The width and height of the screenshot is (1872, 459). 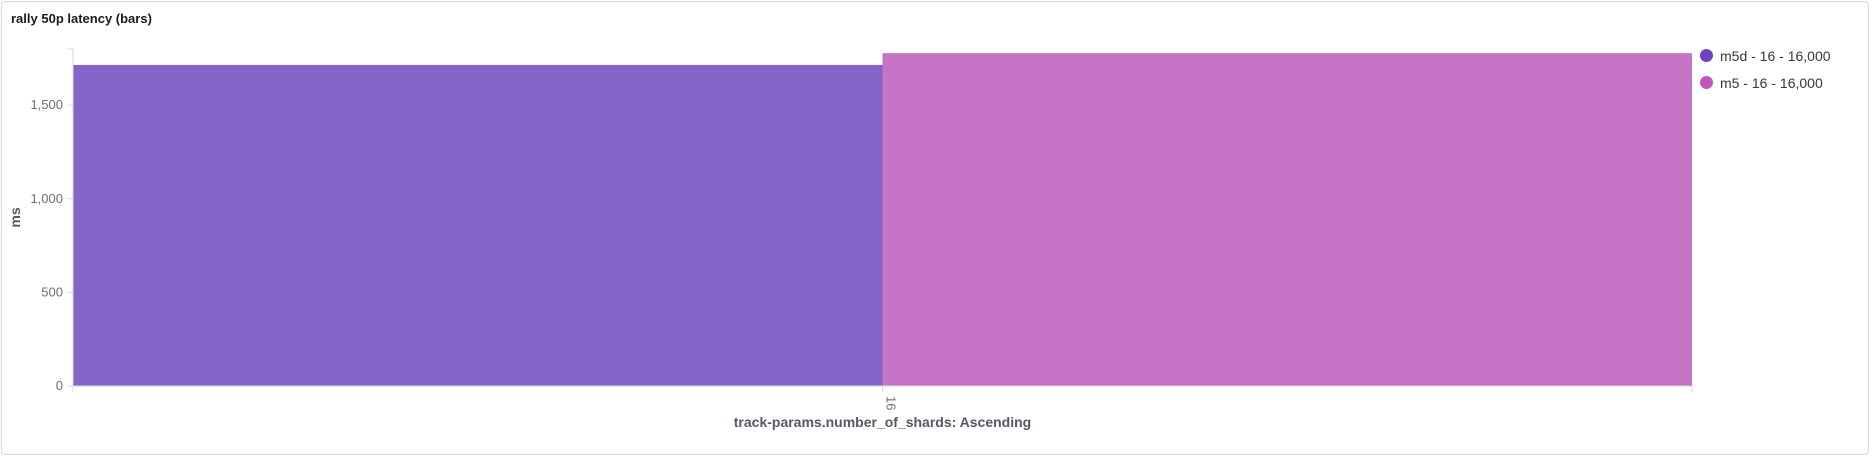 I want to click on legend-item-m5d: m5d - 16 - 16,000, so click(x=1765, y=55).